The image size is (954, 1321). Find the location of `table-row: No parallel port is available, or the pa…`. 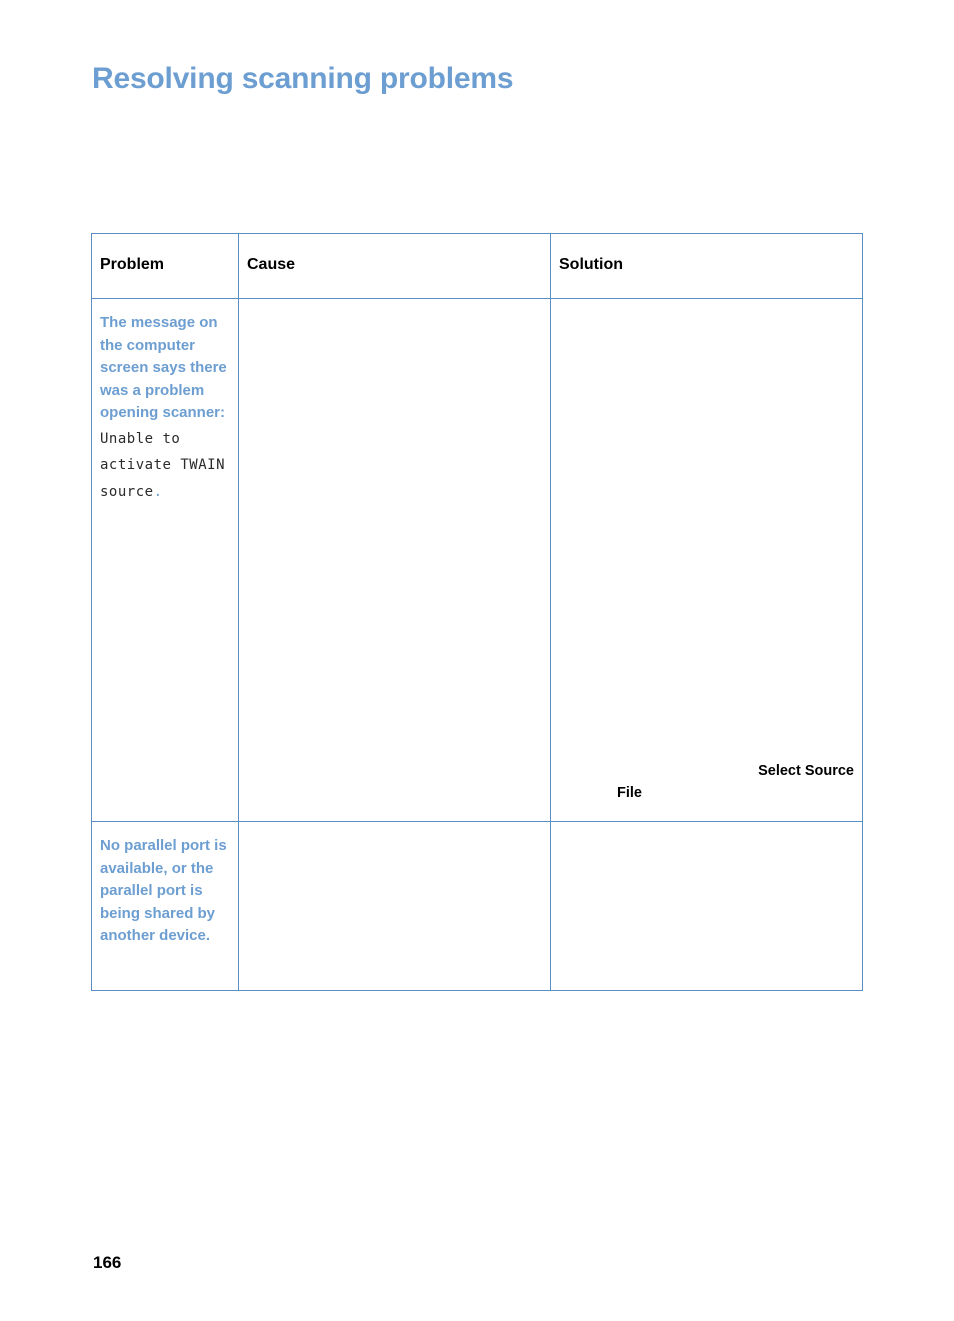

table-row: No parallel port is available, or the pa… is located at coordinates (477, 906).